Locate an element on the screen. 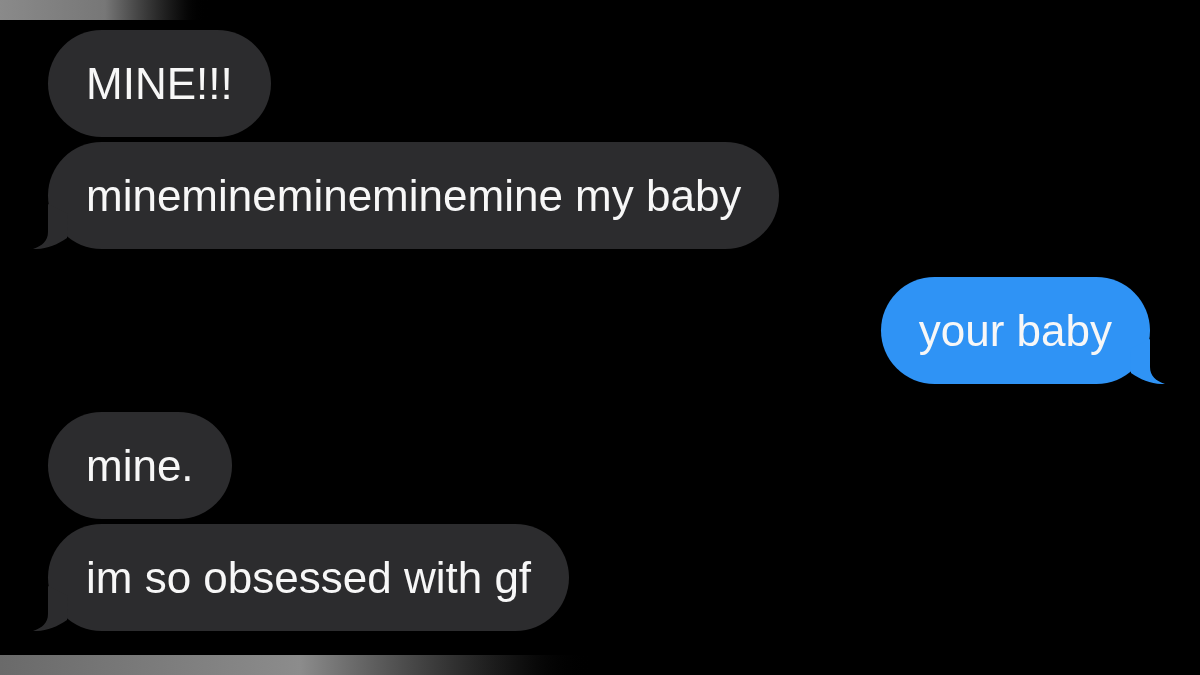 The image size is (1200, 675). message-text: MINE!!! is located at coordinates (159, 83).